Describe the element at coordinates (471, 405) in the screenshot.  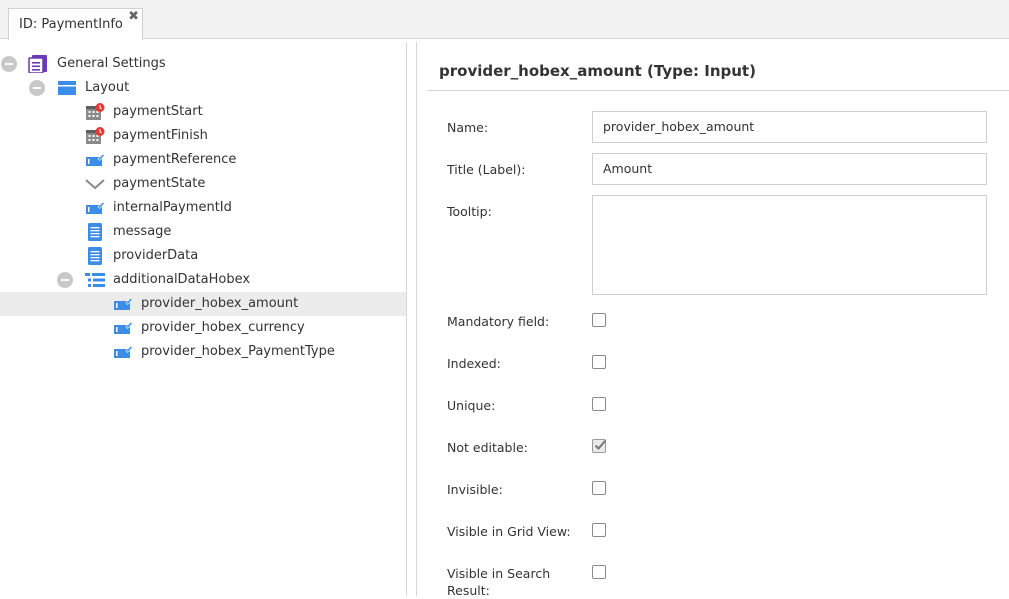
I see `unique-label: Unique:` at that location.